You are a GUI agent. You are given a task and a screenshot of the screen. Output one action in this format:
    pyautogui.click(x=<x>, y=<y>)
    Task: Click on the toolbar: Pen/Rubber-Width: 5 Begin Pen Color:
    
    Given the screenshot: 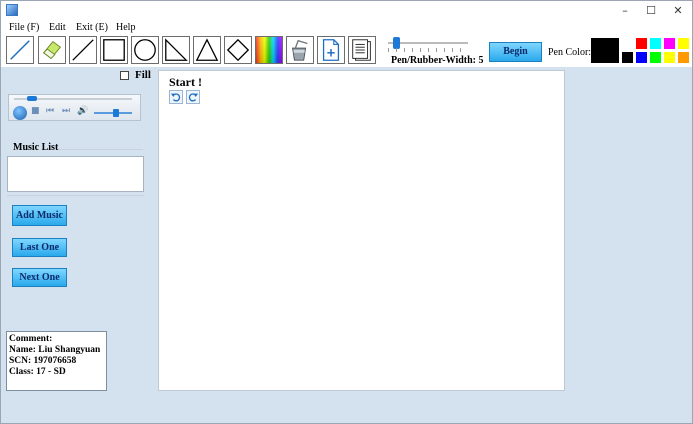 What is the action you would take?
    pyautogui.click(x=346, y=51)
    